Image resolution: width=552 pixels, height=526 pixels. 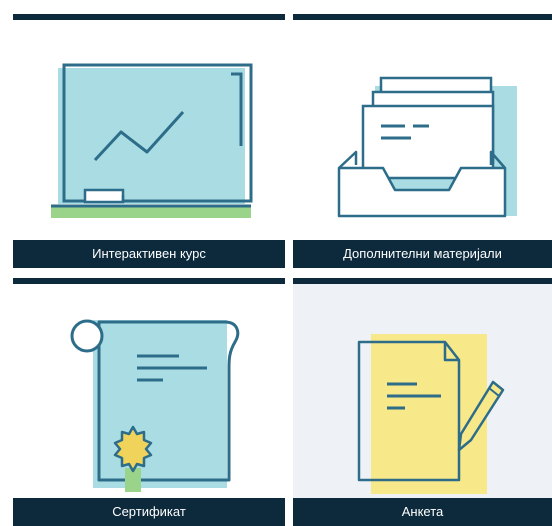 What do you see at coordinates (149, 254) in the screenshot?
I see `tile-label: Интерактивен курс` at bounding box center [149, 254].